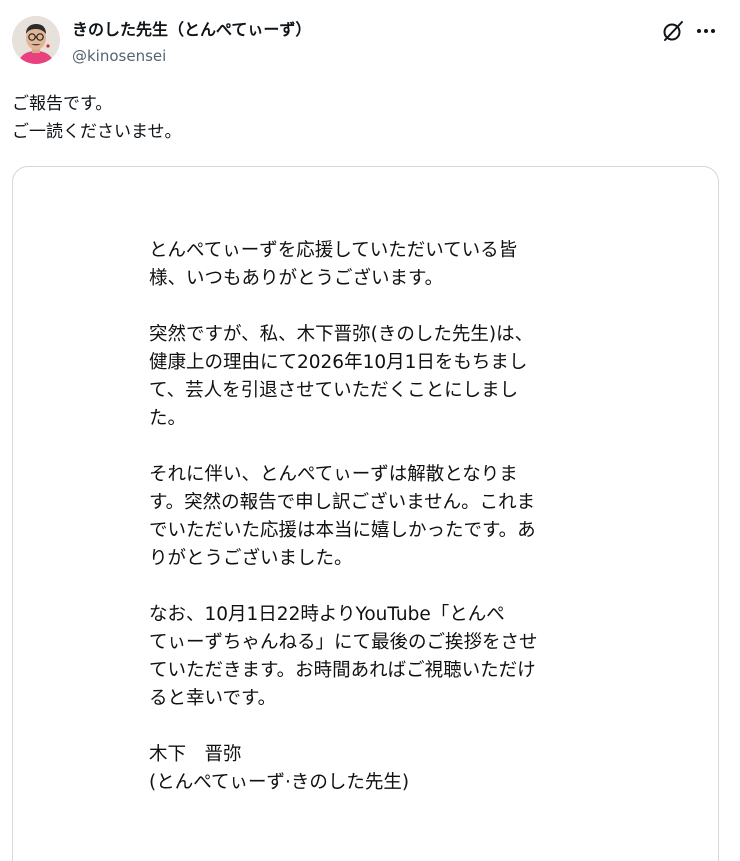  Describe the element at coordinates (374, 769) in the screenshot. I see `letter-signature: 木下 晋弥 (とんぺてぃーず·きのした先生)` at that location.